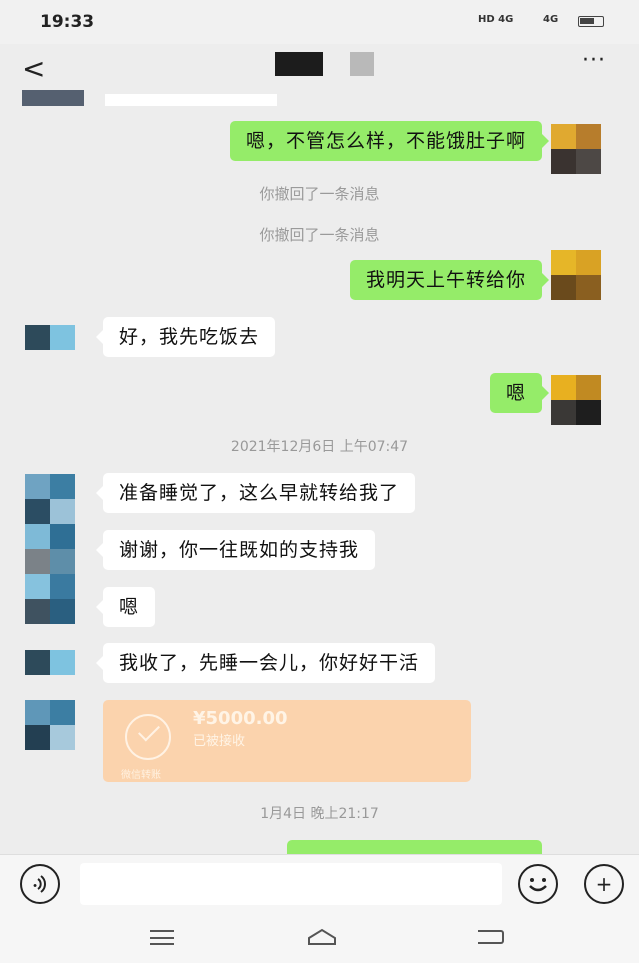  I want to click on signal-icon-2: 4G, so click(551, 19).